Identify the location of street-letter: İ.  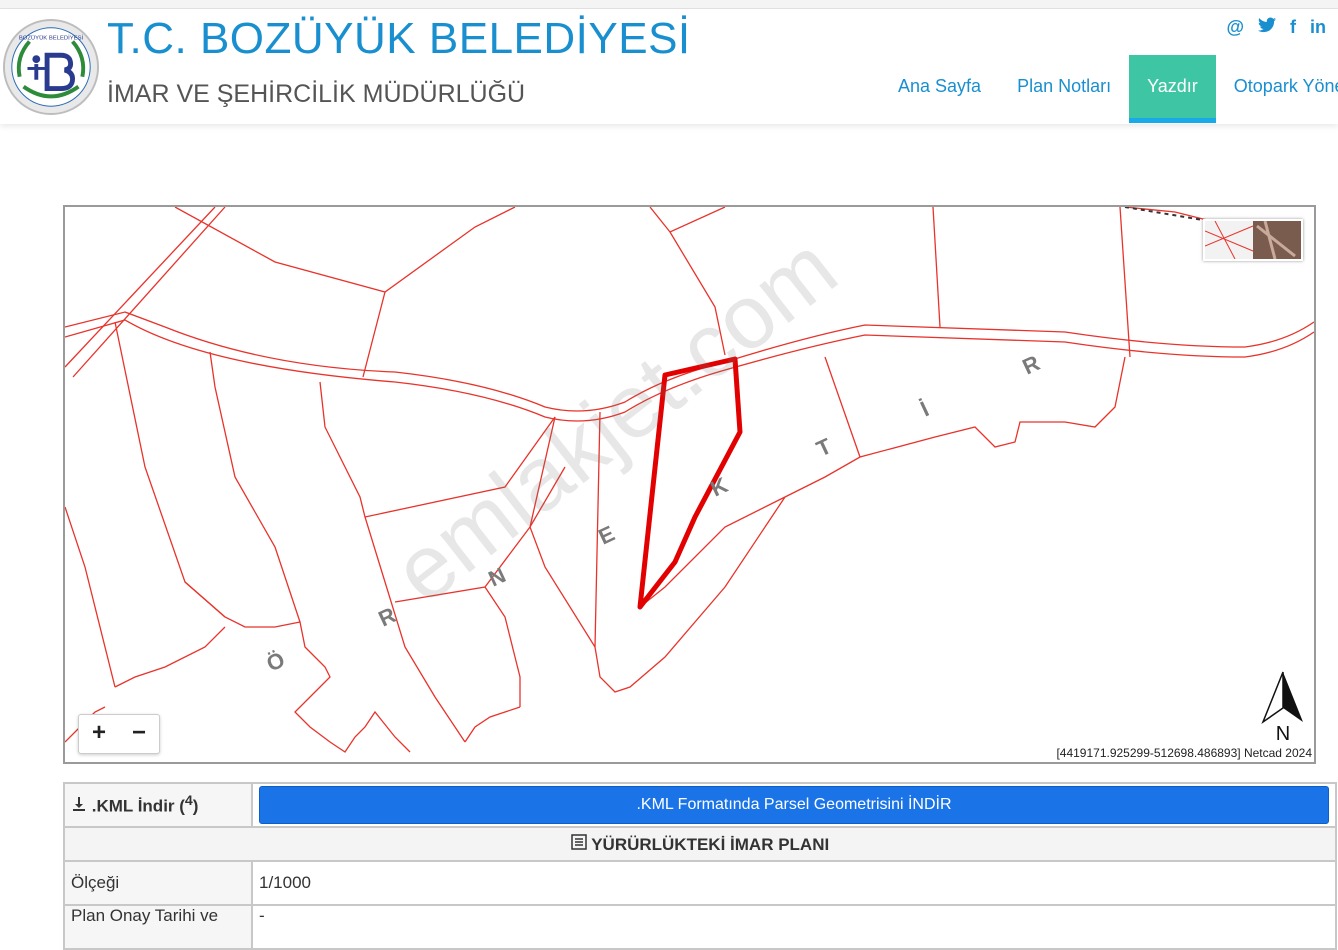
(925, 408).